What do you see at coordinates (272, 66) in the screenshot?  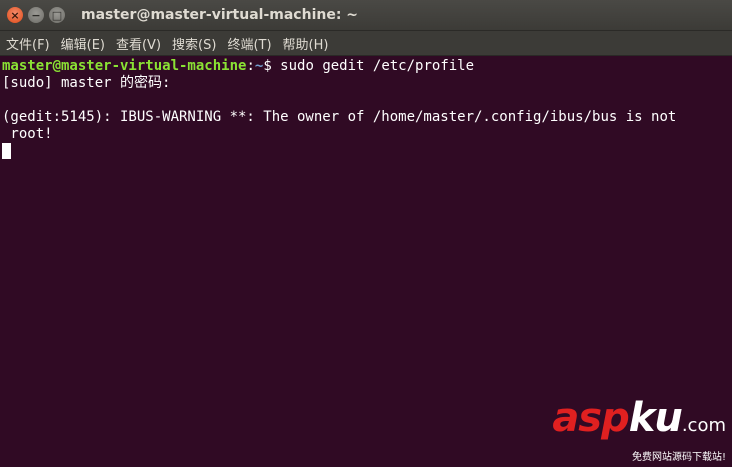 I see `prompt-dollar: $` at bounding box center [272, 66].